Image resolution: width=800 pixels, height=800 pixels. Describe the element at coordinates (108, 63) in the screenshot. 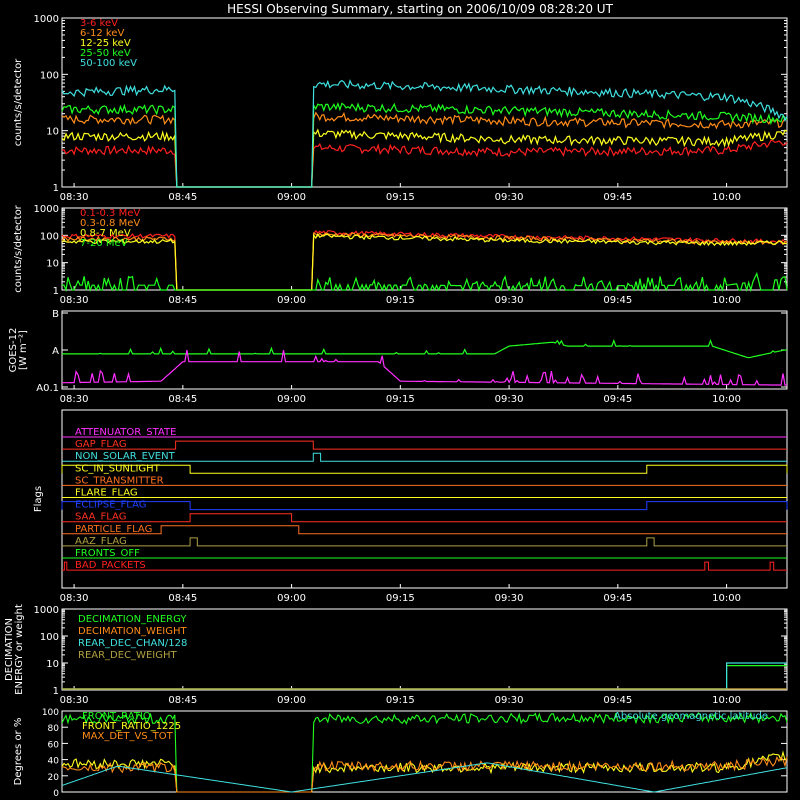

I see `legend-entry: 50-100 keV` at that location.